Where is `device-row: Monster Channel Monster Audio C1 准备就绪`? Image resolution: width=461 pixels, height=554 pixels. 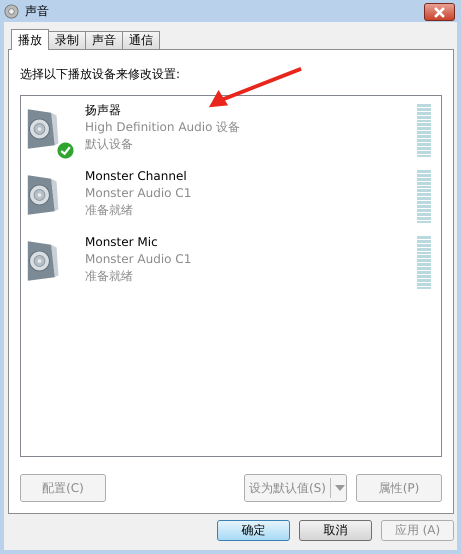
device-row: Monster Channel Monster Audio C1 准备就绪 is located at coordinates (228, 196).